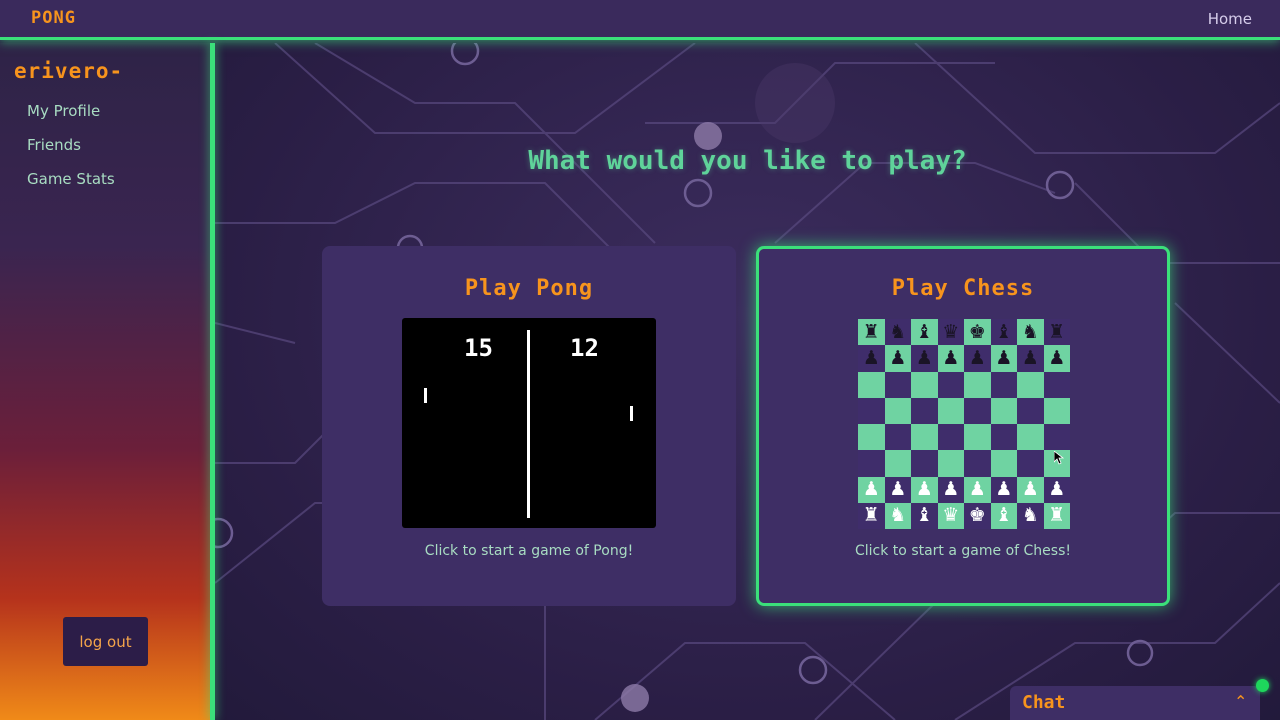  I want to click on sidebar-item-game-stats: Game Stats, so click(71, 186).